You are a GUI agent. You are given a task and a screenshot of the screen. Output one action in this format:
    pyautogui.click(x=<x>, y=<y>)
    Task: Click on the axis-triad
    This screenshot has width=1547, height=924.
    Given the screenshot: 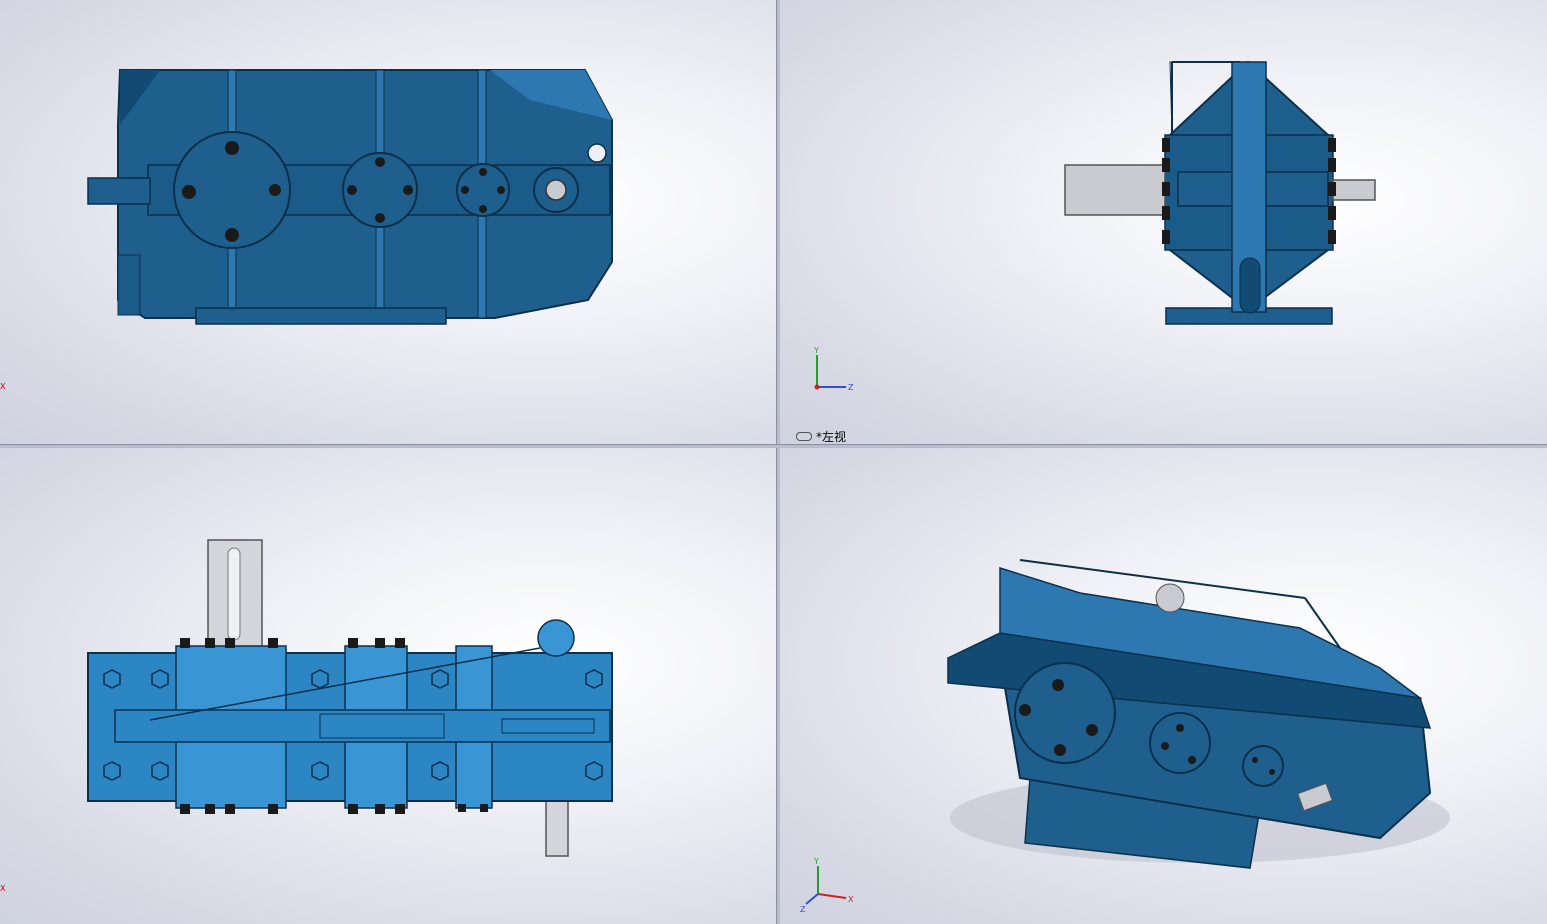 What is the action you would take?
    pyautogui.click(x=830, y=372)
    